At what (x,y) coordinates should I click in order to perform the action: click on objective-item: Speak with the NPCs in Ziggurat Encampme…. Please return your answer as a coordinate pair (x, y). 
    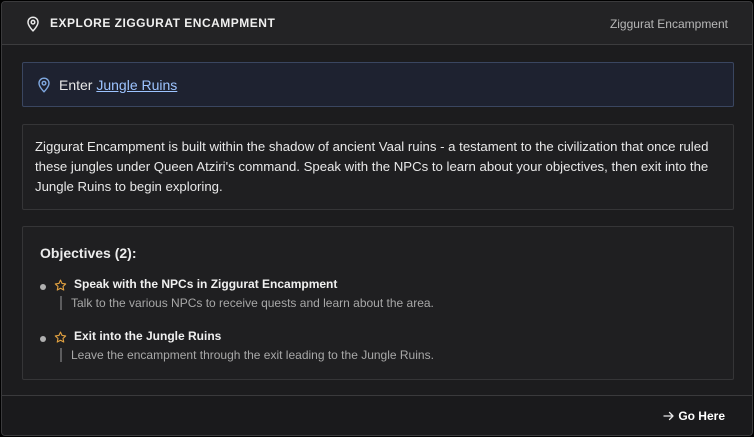
    Looking at the image, I should click on (378, 297).